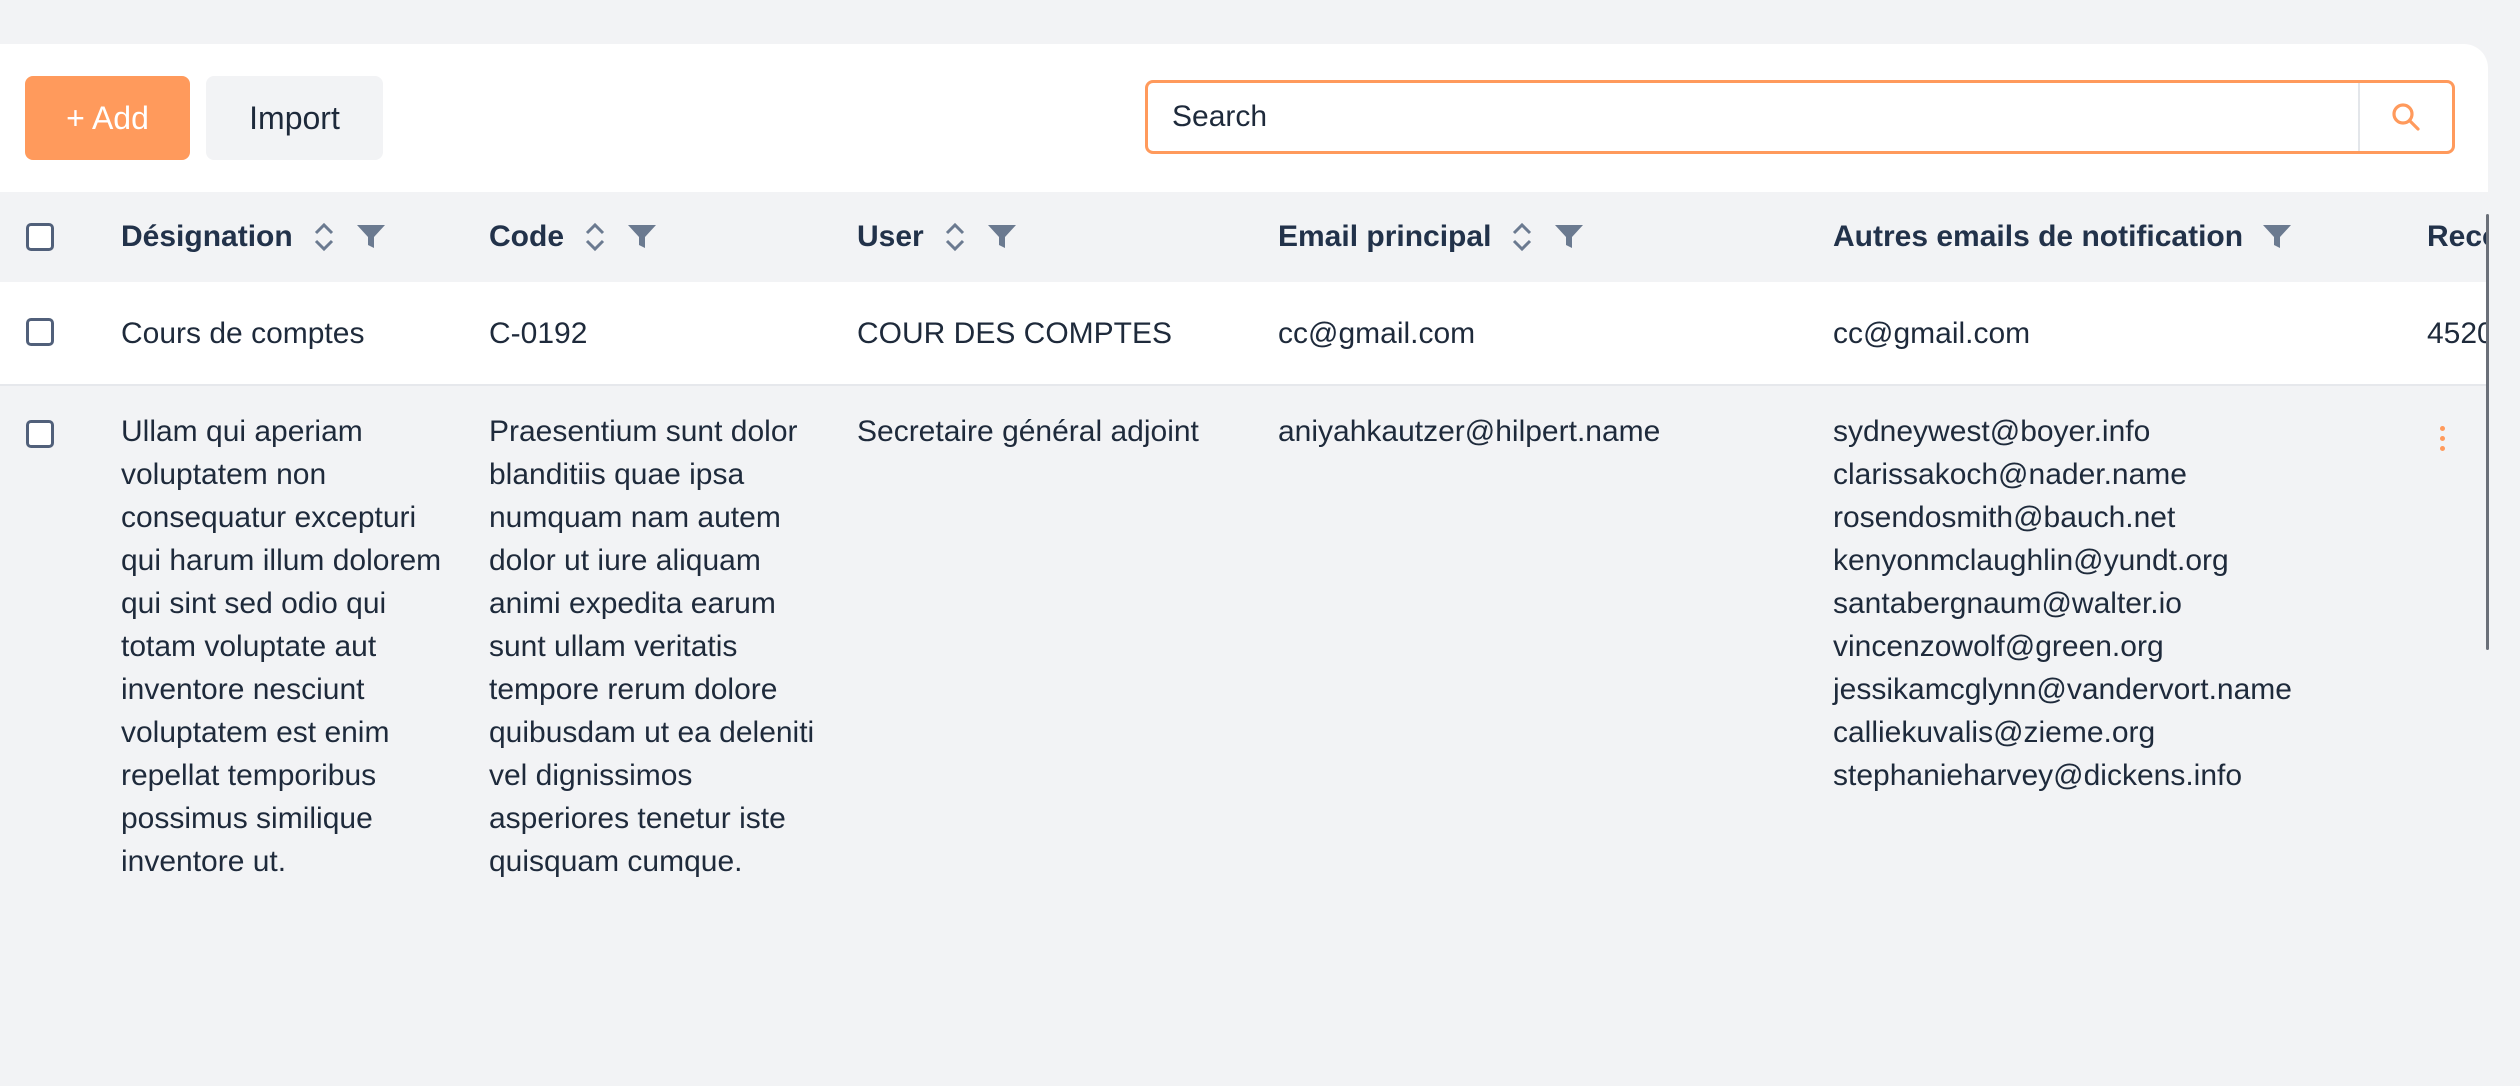  I want to click on column-header-designation: Désignation, so click(254, 237).